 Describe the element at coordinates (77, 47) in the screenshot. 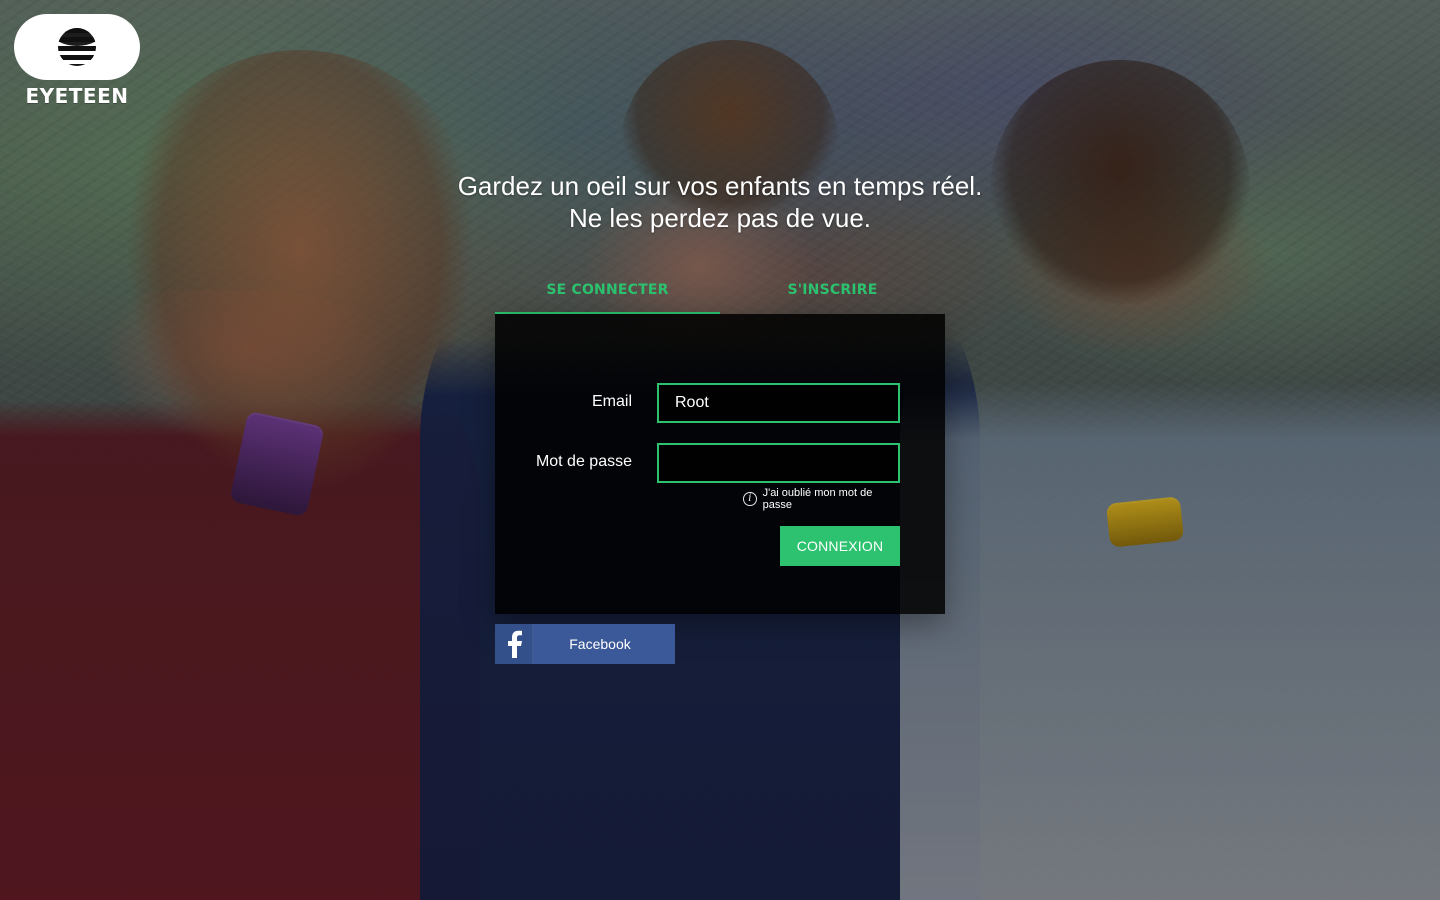

I see `eye-logo-icon` at that location.